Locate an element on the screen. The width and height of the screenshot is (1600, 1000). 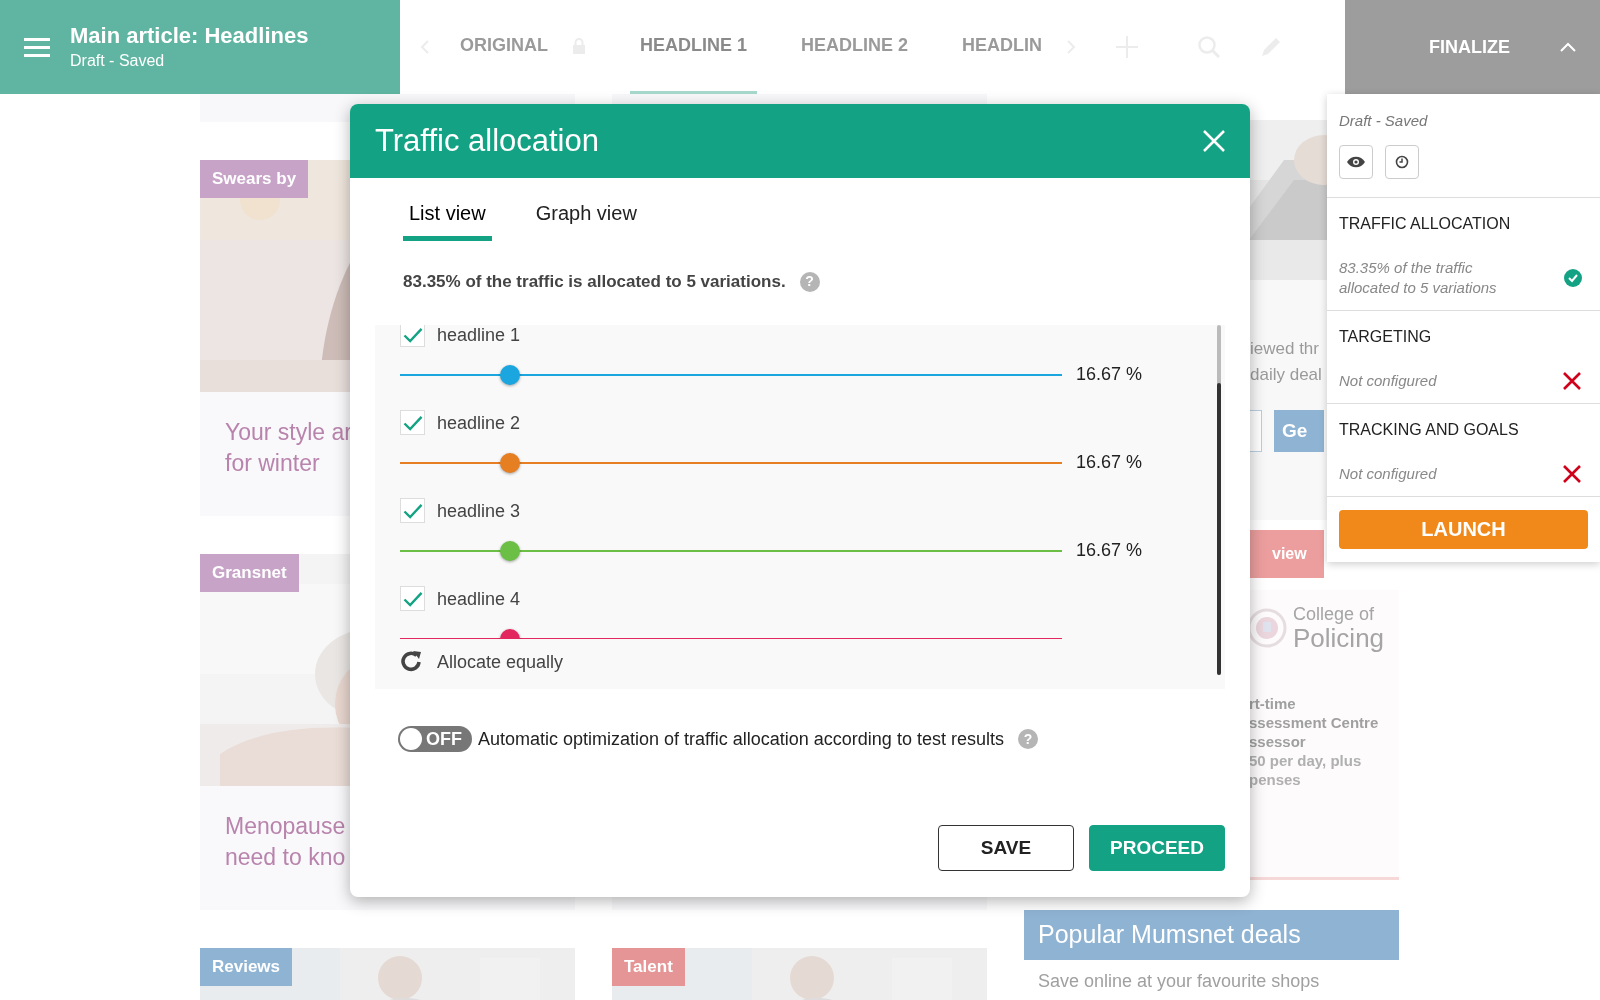
section-status: 83.35% of the traffic allocated to 5 variations is located at coordinates (1418, 277).